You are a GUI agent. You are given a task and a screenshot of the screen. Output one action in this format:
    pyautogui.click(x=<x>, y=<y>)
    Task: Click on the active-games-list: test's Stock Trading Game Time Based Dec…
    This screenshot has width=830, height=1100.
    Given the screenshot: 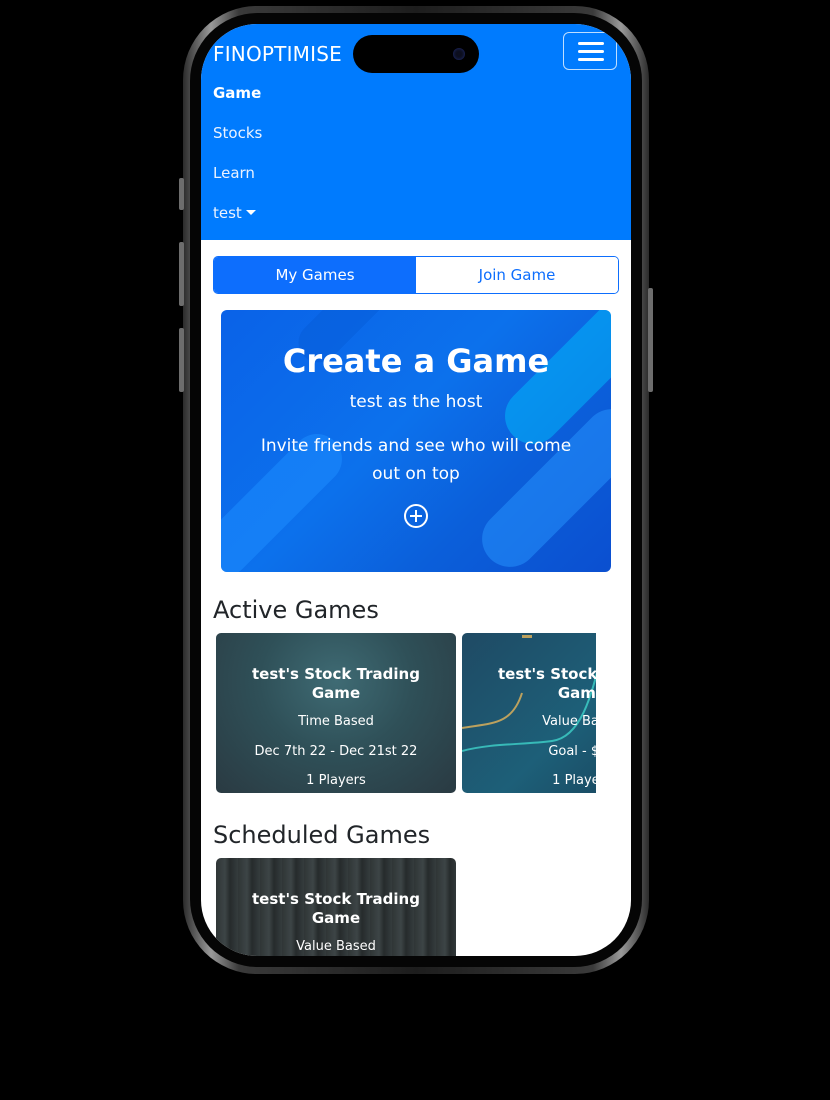 What is the action you would take?
    pyautogui.click(x=406, y=714)
    